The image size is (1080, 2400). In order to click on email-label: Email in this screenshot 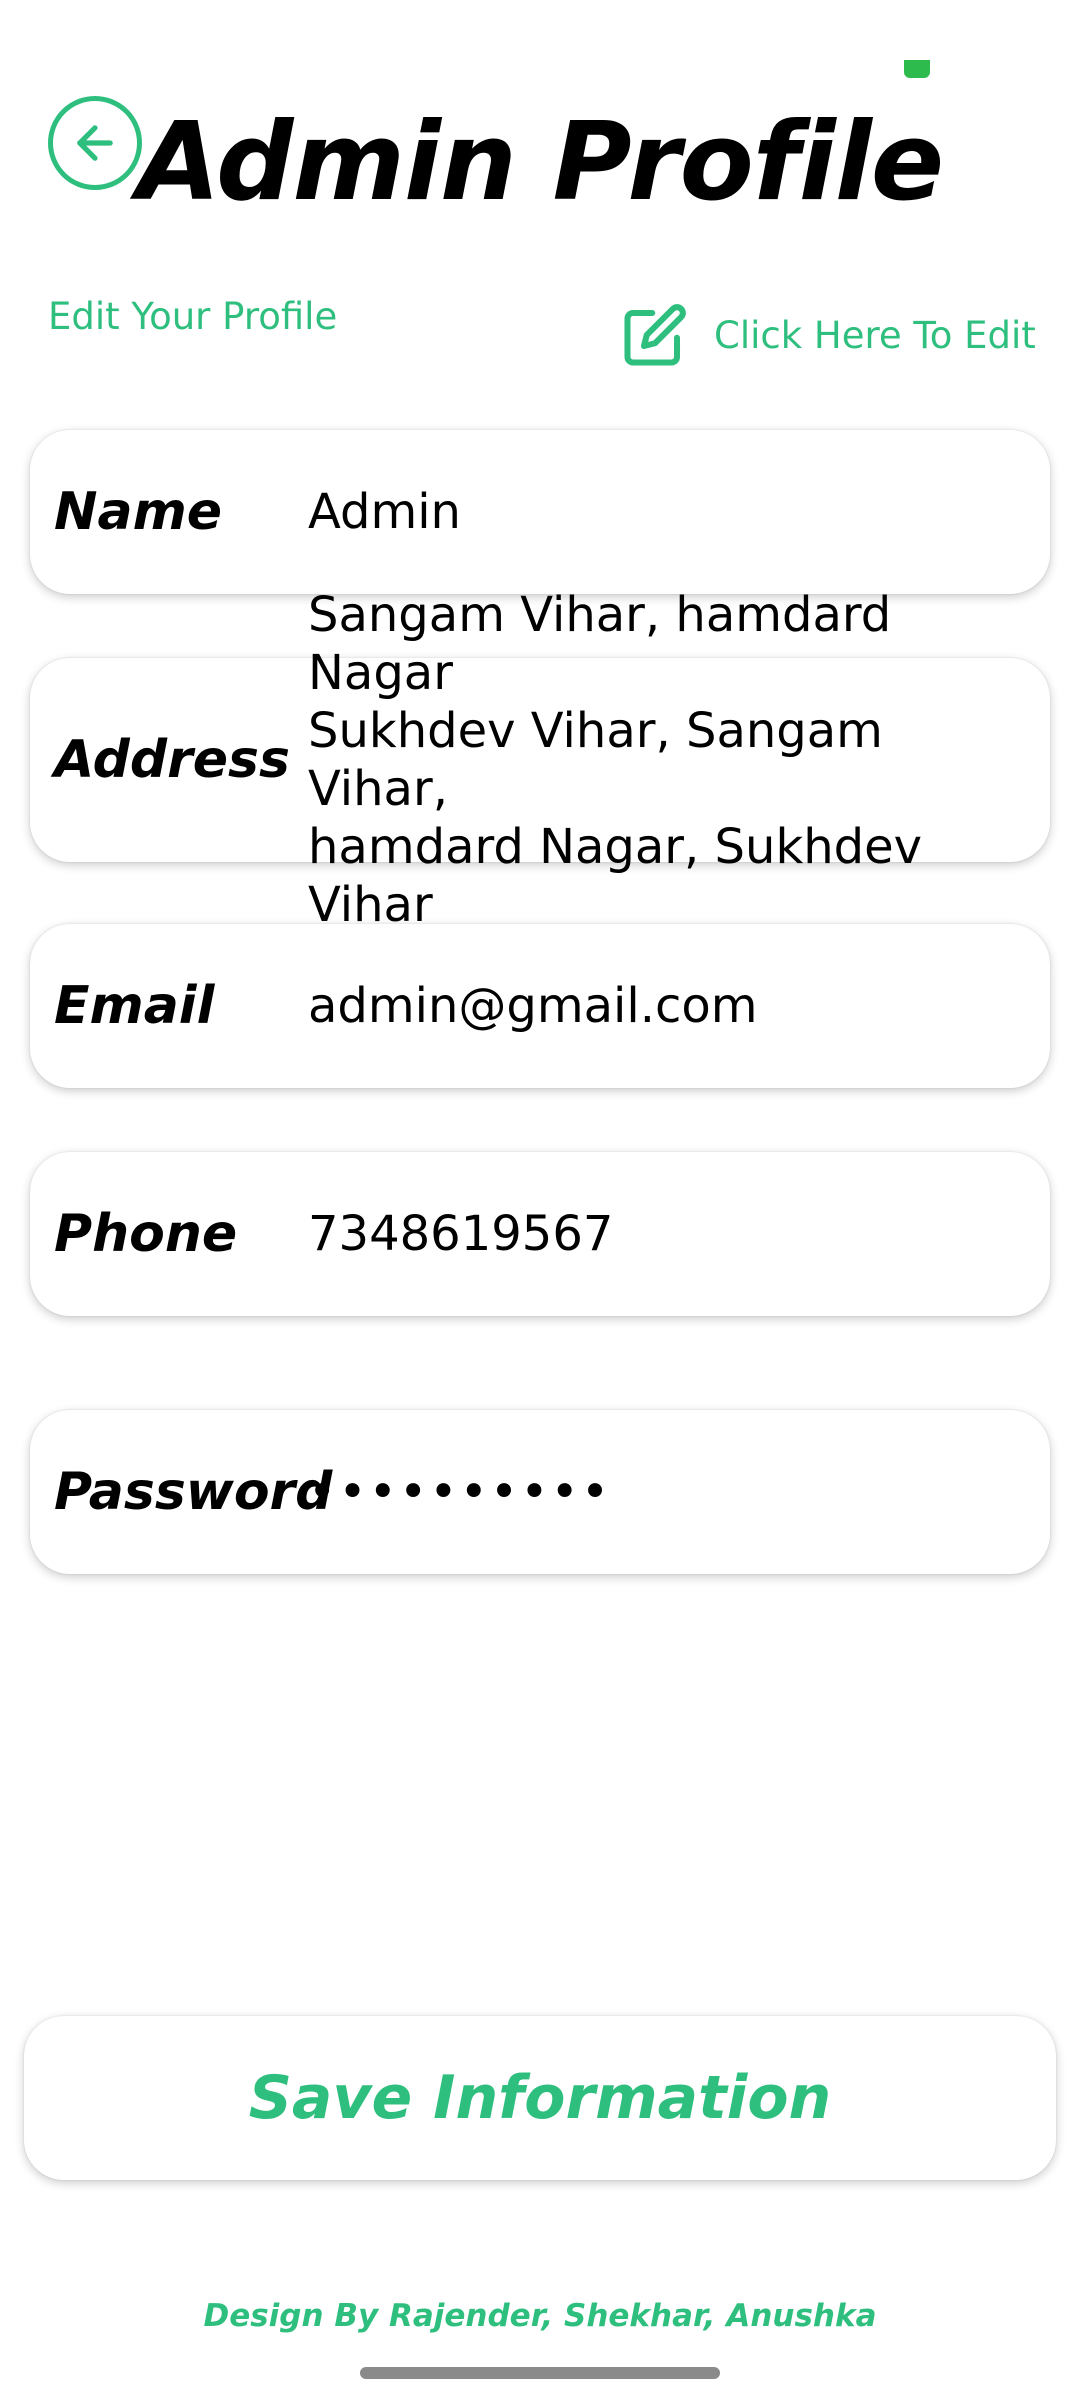, I will do `click(134, 1006)`.